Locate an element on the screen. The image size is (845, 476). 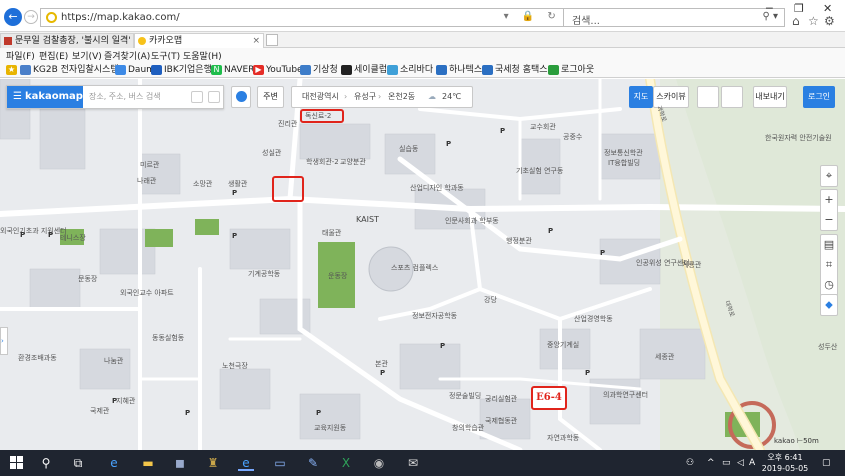
nearby-button: 주변 is located at coordinates (270, 97).